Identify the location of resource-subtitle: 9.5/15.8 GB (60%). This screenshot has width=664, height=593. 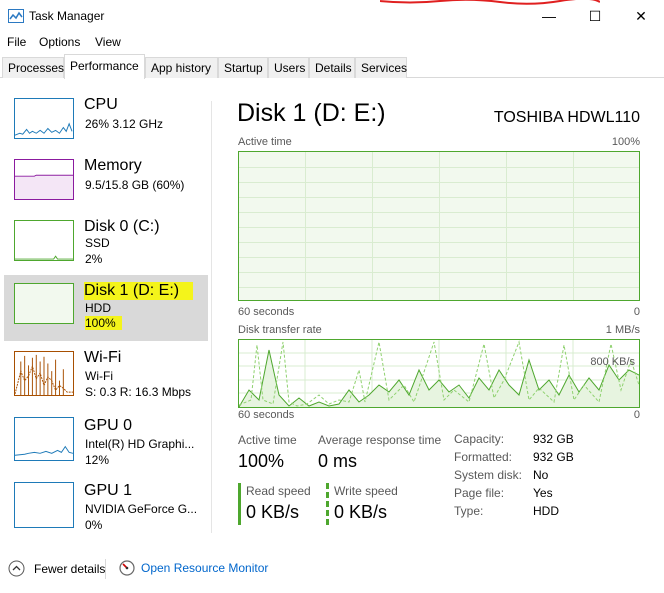
(135, 185).